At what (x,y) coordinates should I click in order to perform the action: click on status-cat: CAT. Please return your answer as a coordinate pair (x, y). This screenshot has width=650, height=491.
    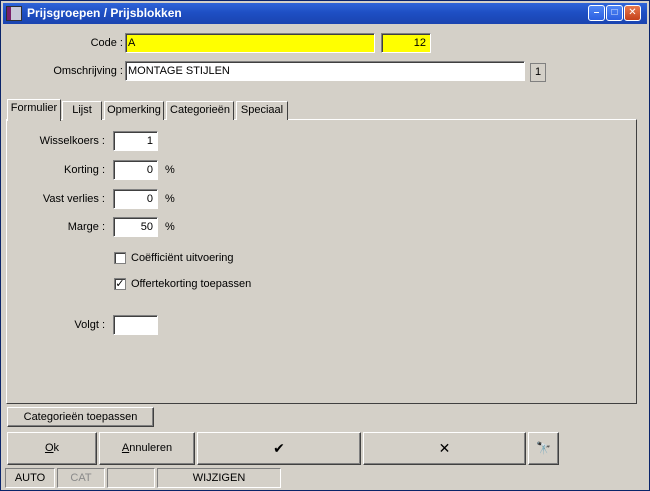
    Looking at the image, I should click on (81, 478).